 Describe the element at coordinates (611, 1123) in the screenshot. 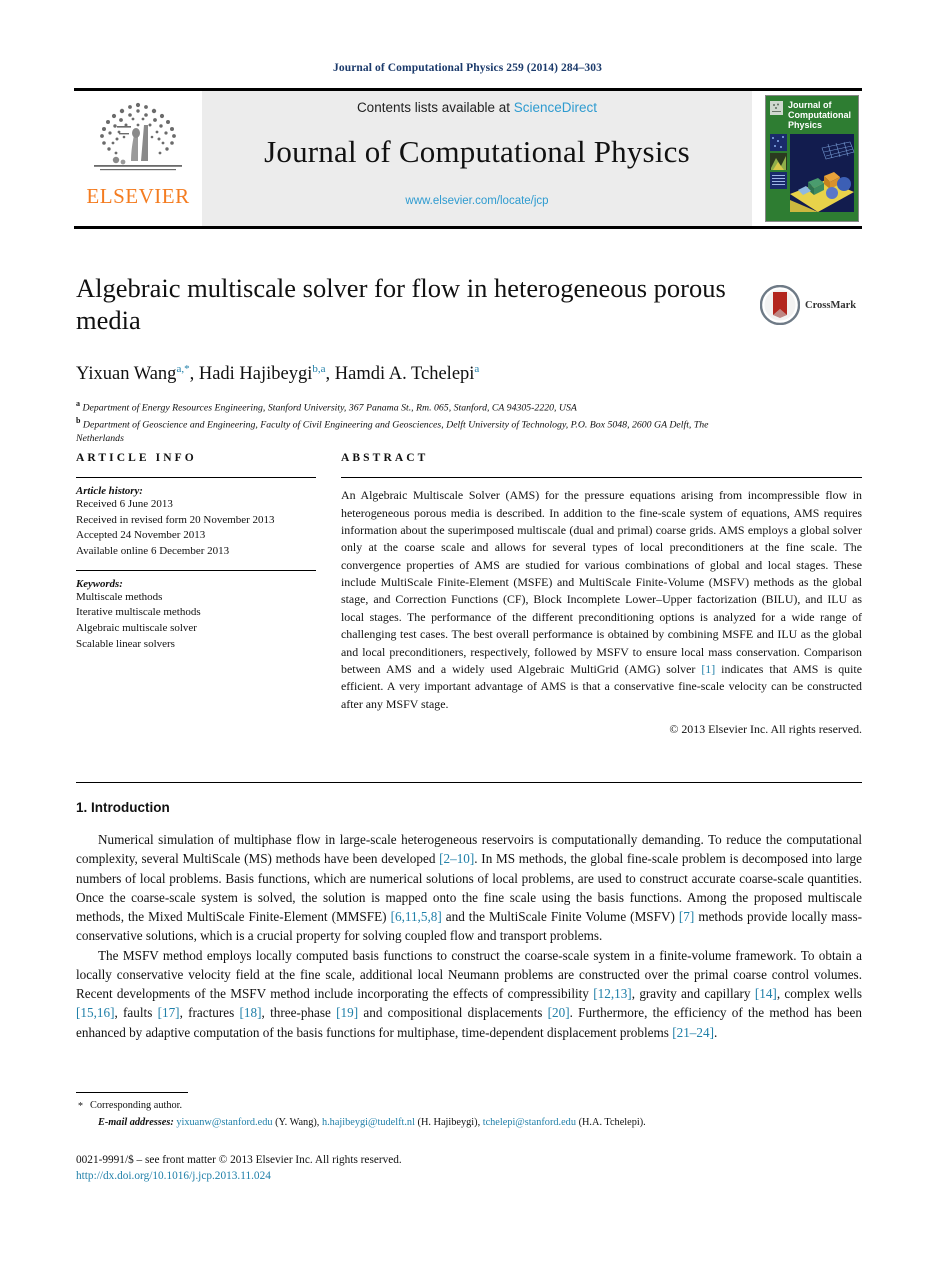

I see `email-owner: (H.A. Tchelepi)` at that location.